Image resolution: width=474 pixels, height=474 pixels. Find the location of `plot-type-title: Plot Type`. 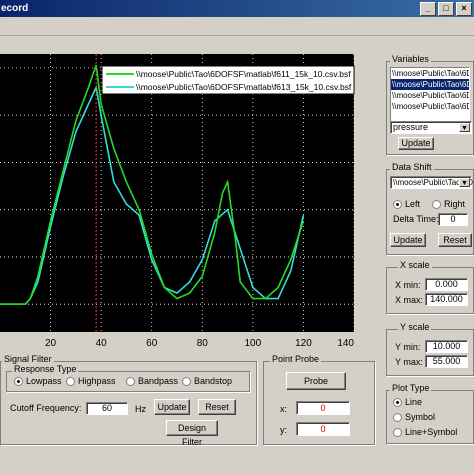

plot-type-title: Plot Type is located at coordinates (411, 388).